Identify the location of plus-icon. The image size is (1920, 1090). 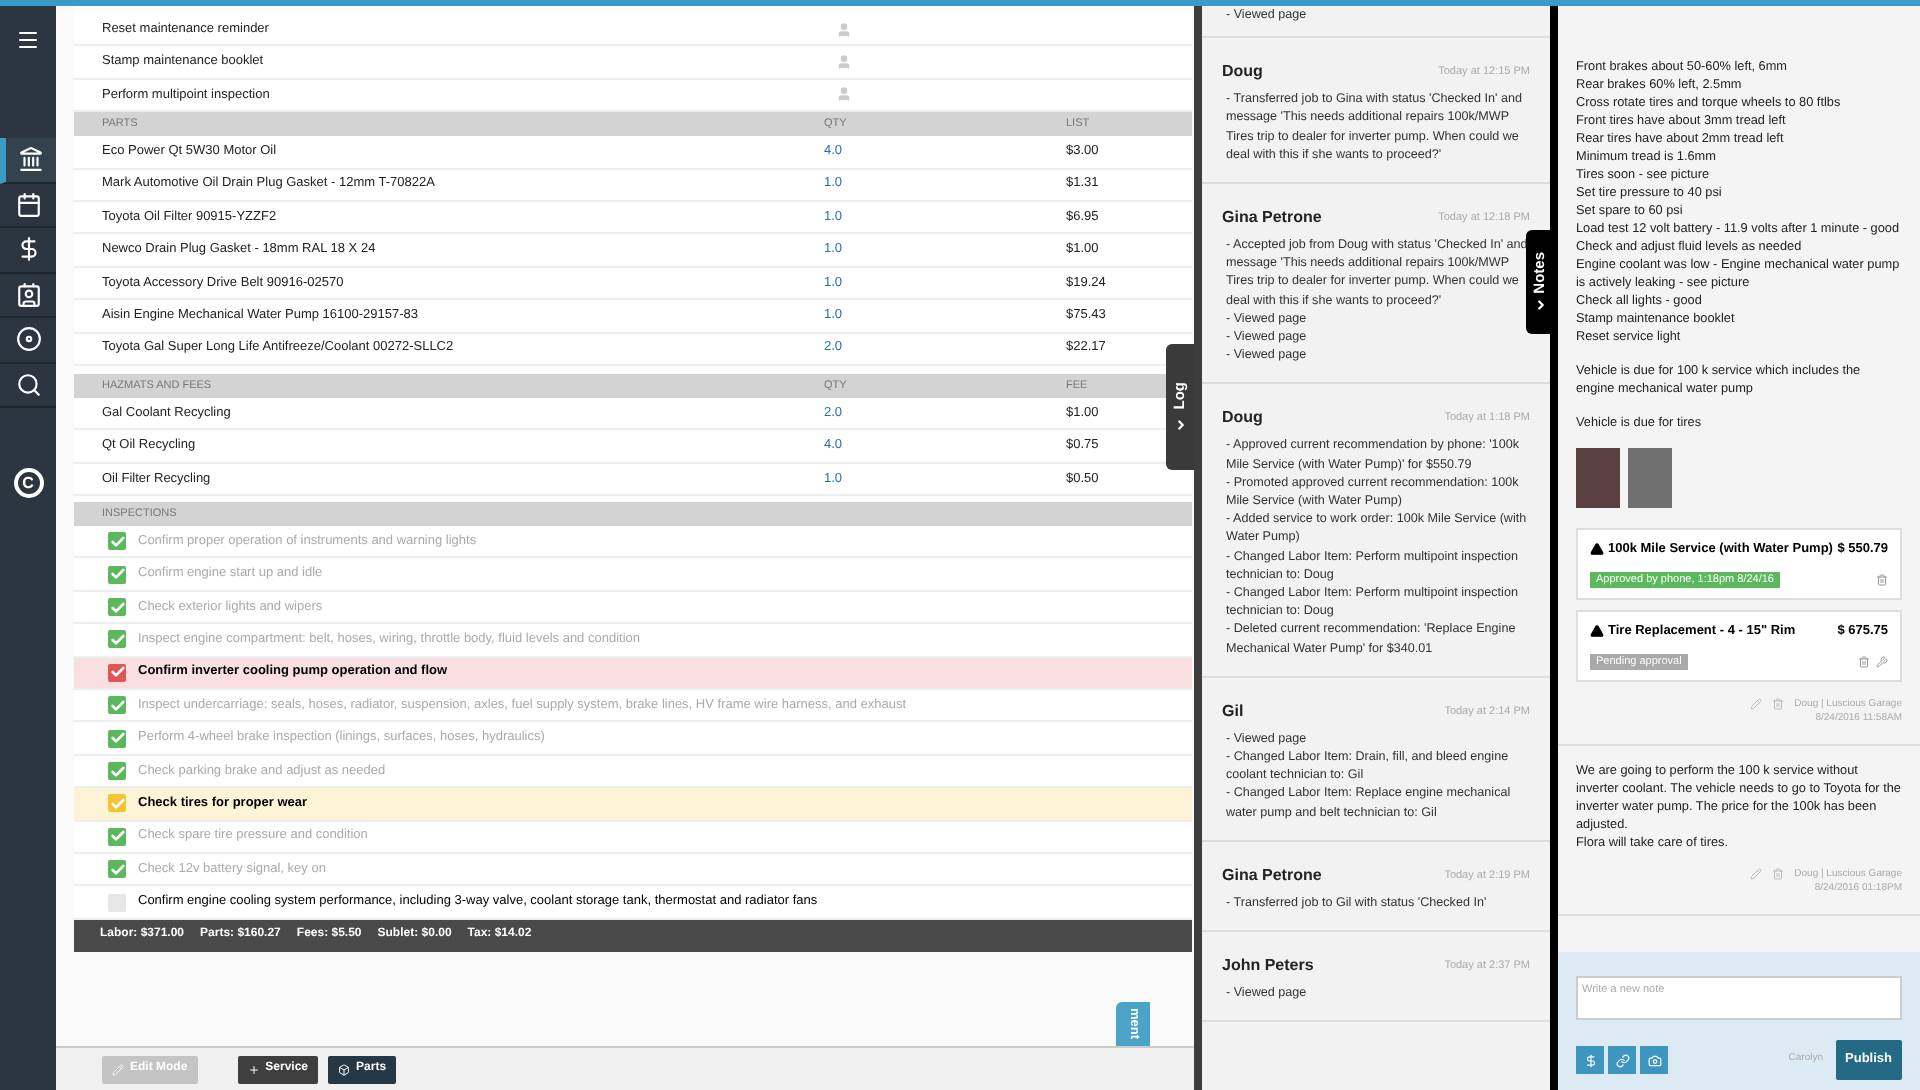
(253, 1069).